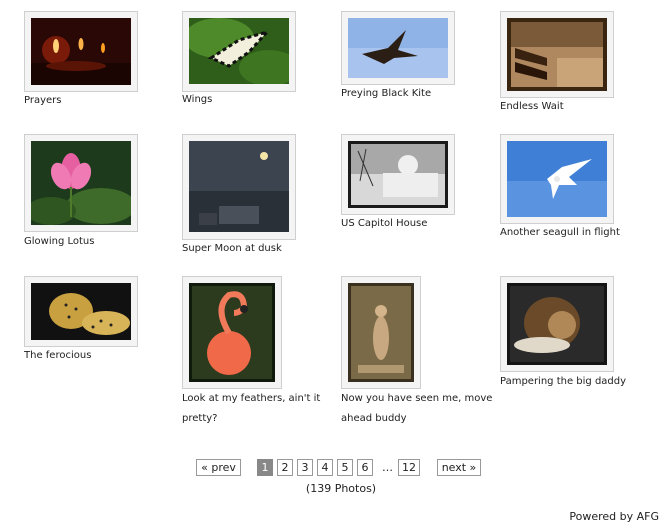  What do you see at coordinates (218, 467) in the screenshot?
I see `prev-page-link: « prev` at bounding box center [218, 467].